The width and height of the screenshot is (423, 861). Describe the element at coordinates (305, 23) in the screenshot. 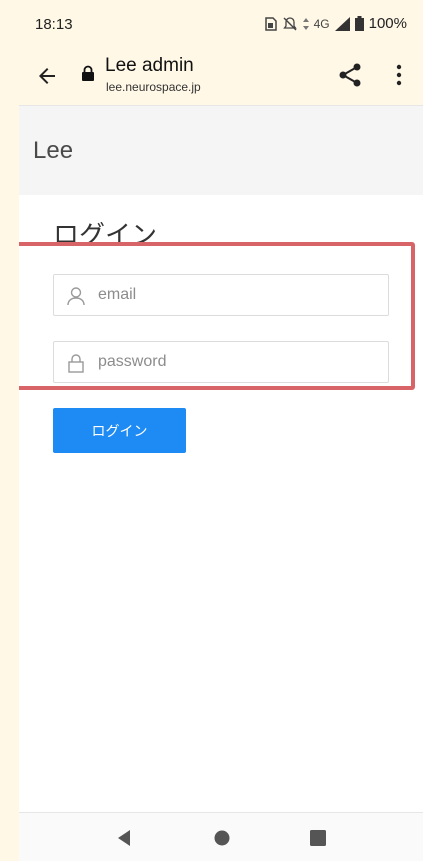

I see `data-arrows-icon` at that location.